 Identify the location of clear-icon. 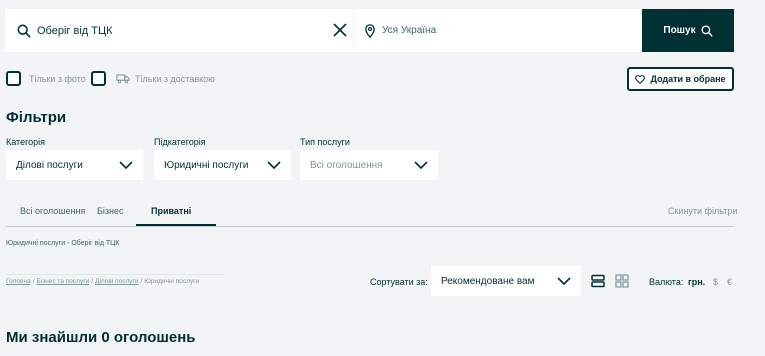
(340, 30).